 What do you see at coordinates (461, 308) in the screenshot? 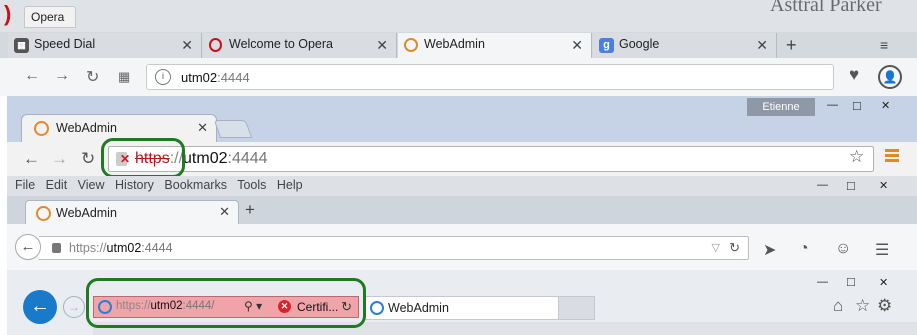
I see `ie-tab-webadmin: WebAdmin` at bounding box center [461, 308].